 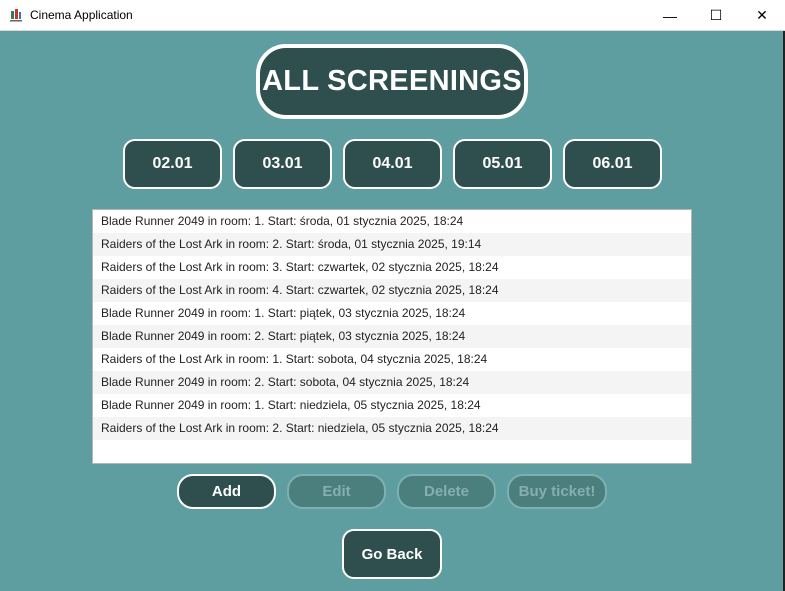 I want to click on cinema-app-icon, so click(x=16, y=15).